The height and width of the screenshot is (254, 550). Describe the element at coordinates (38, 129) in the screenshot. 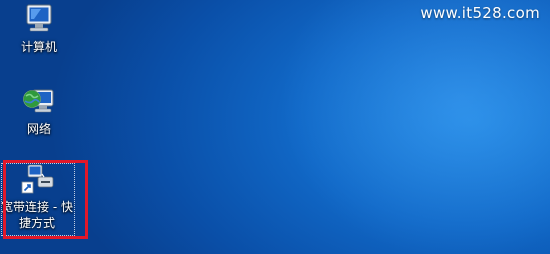

I see `desktop-icon-label: 网络` at that location.